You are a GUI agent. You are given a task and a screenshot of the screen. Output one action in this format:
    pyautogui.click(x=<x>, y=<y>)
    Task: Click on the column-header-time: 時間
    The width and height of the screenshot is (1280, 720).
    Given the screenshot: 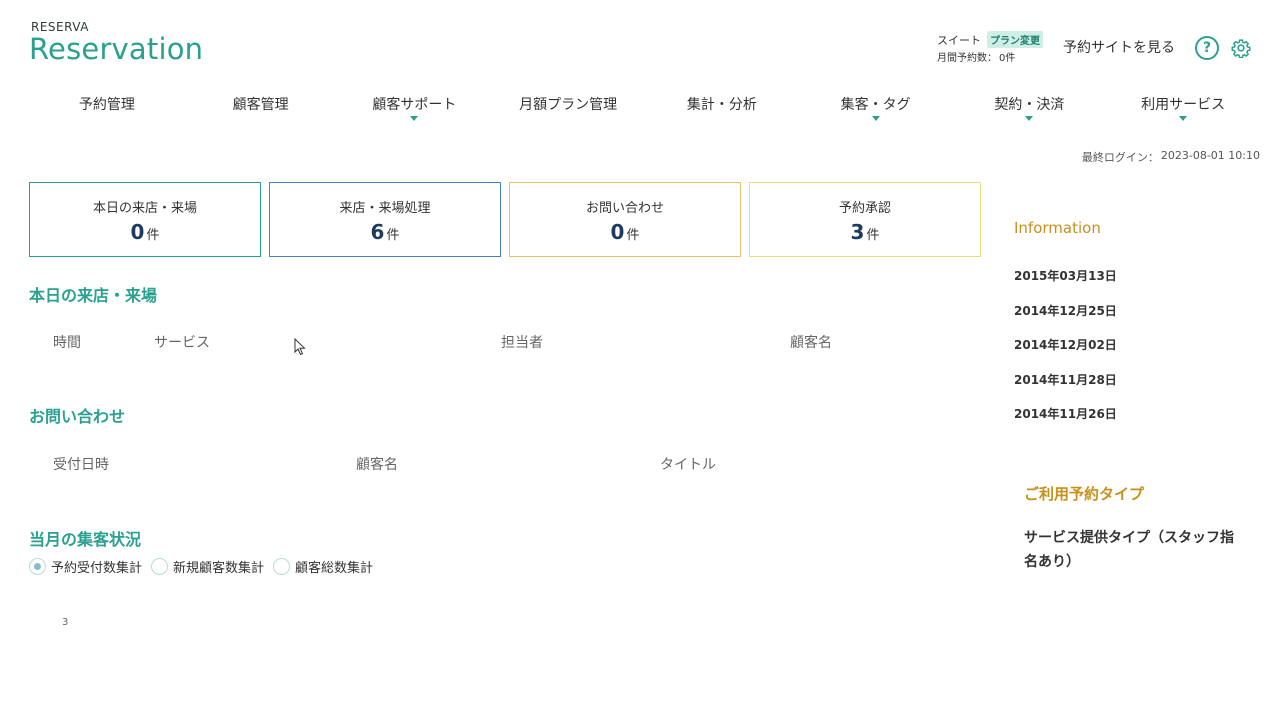 What is the action you would take?
    pyautogui.click(x=67, y=343)
    